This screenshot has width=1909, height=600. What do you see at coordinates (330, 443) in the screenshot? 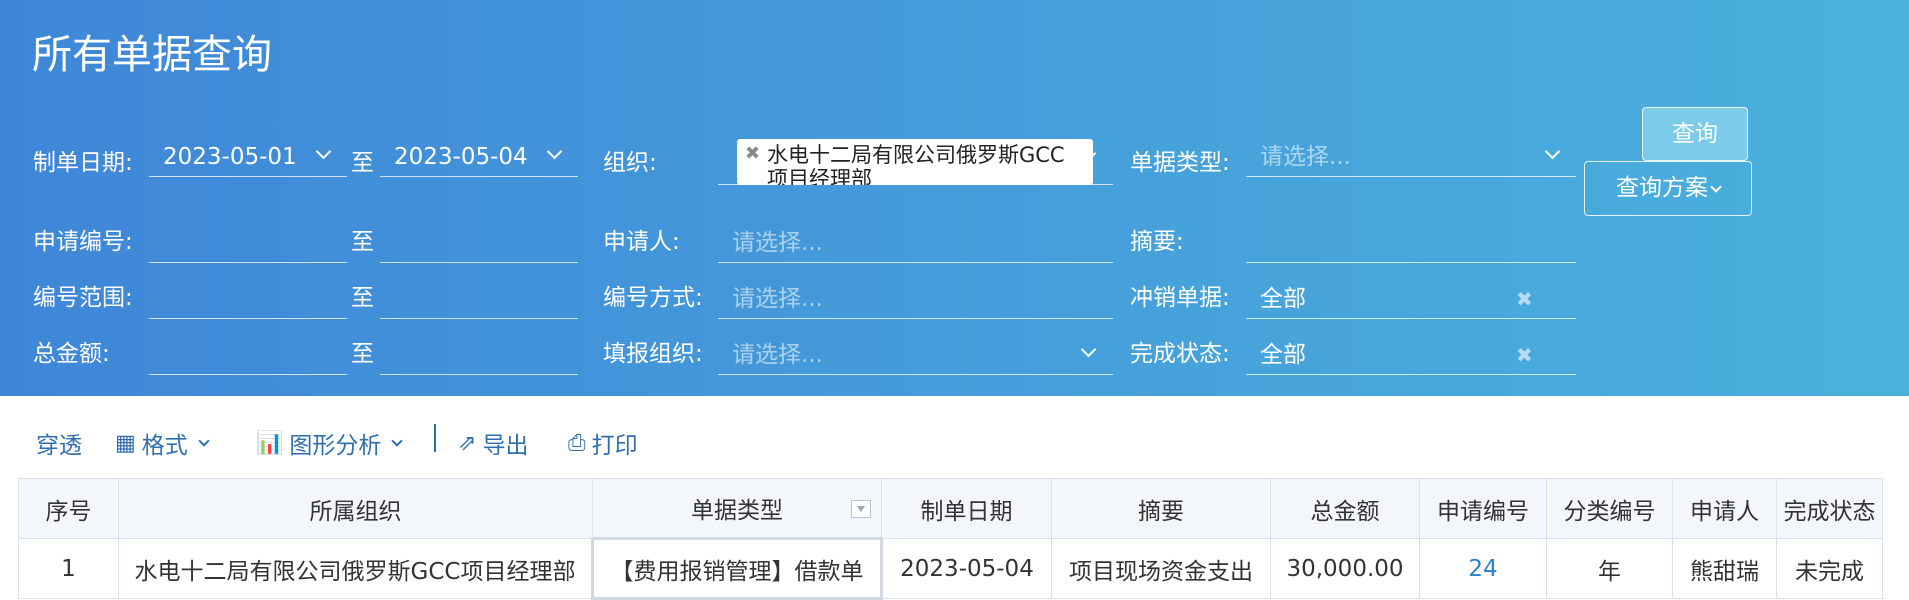
I see `chart-analysis-button: 📊 图形分析` at bounding box center [330, 443].